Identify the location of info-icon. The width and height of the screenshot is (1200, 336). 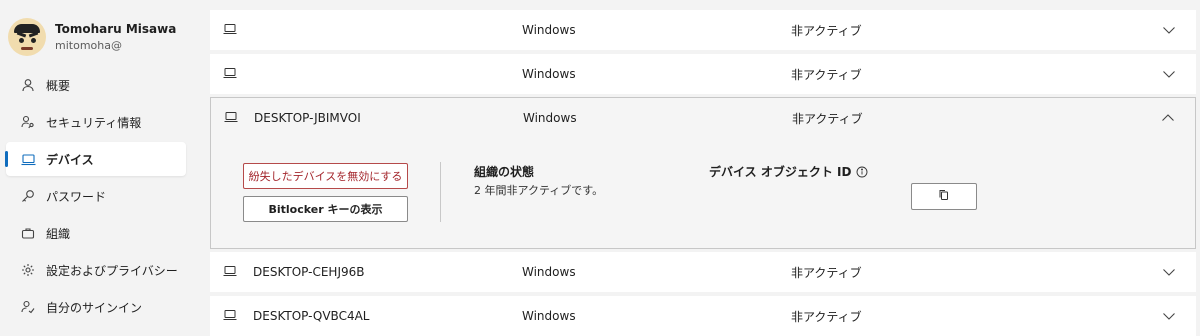
(862, 172).